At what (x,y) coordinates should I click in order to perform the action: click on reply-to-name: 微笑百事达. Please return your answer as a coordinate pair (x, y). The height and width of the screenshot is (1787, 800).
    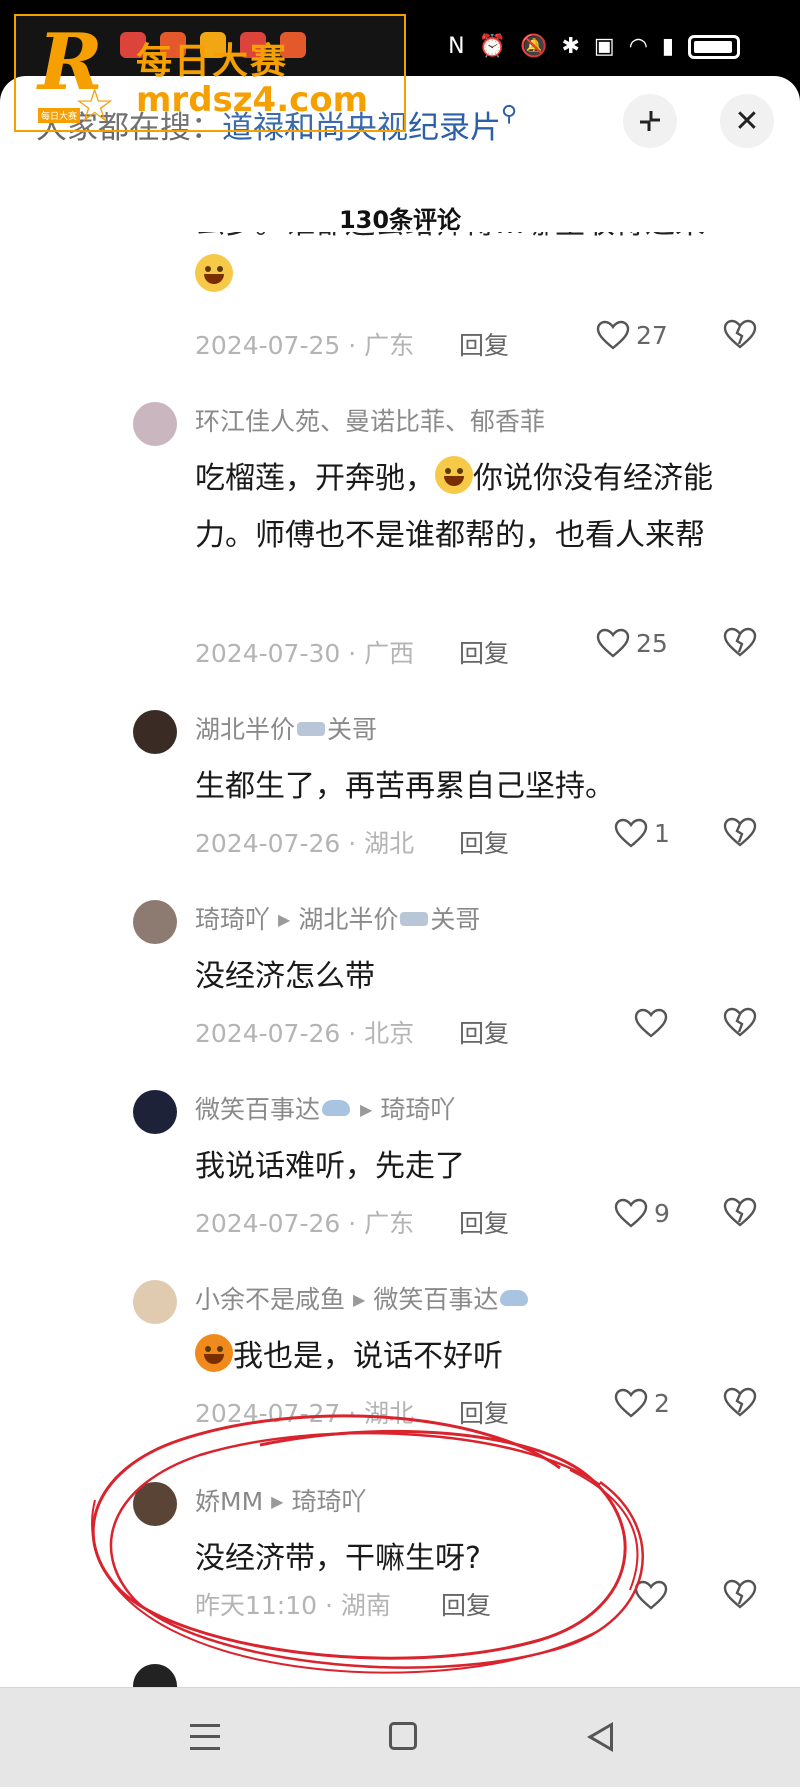
    Looking at the image, I should click on (436, 1299).